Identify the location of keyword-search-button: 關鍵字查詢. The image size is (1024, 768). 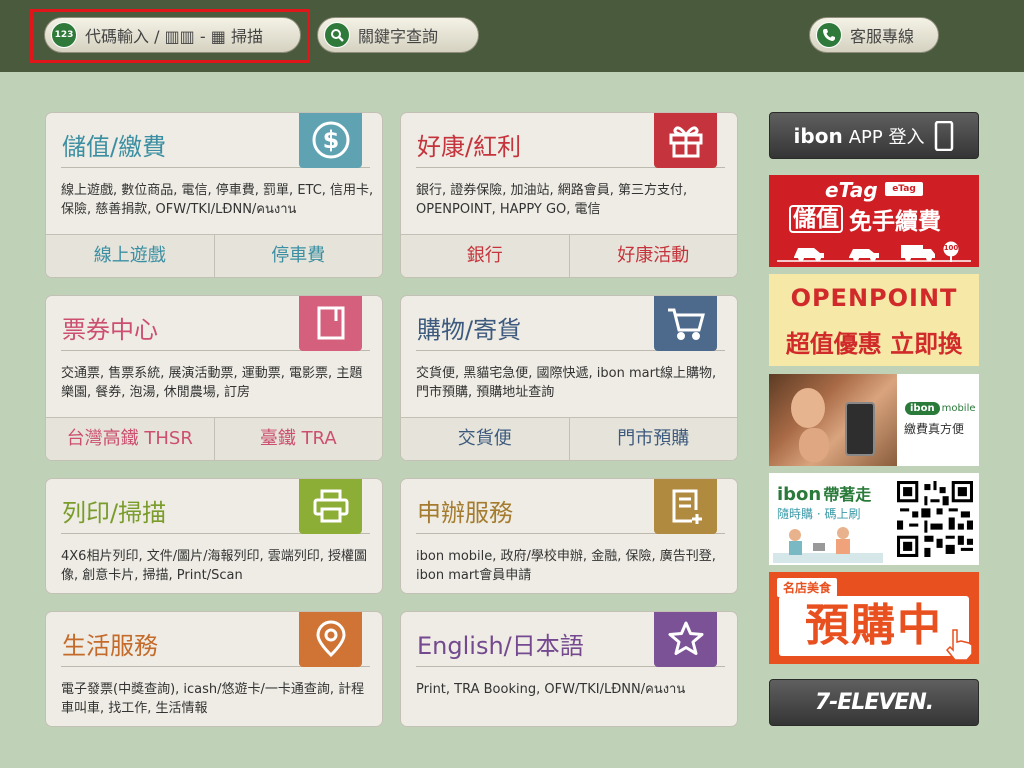
(398, 35).